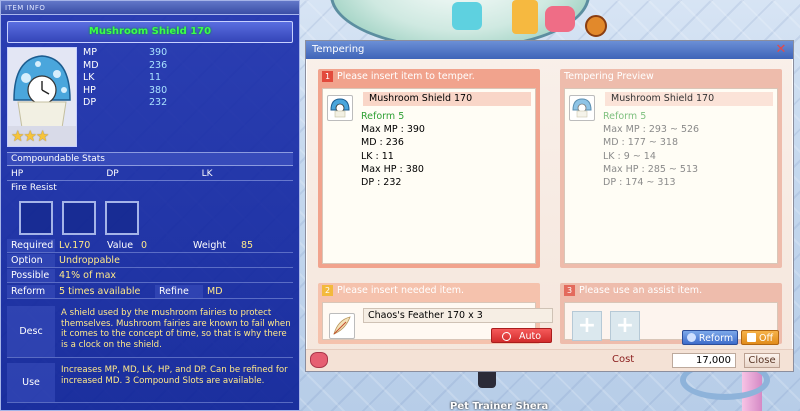 The width and height of the screenshot is (800, 411). I want to click on off-button: Off, so click(760, 337).